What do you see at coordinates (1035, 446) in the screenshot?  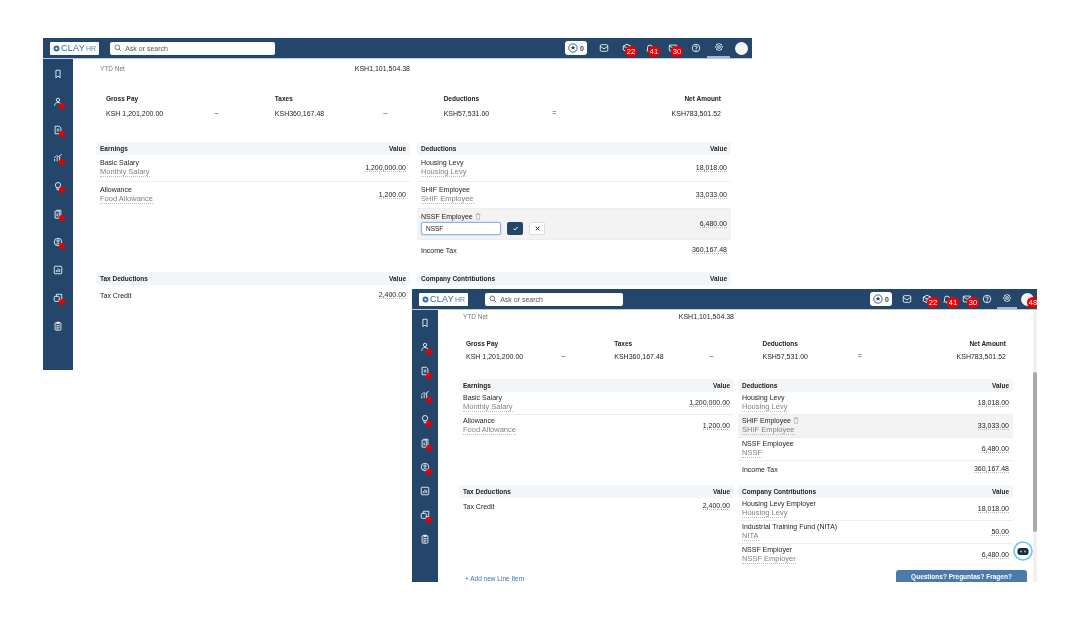 I see `scrollbar` at bounding box center [1035, 446].